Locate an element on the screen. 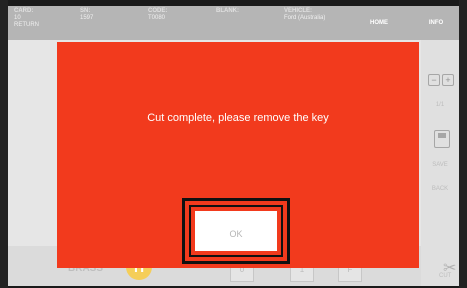  device-bezel-left is located at coordinates (4, 144).